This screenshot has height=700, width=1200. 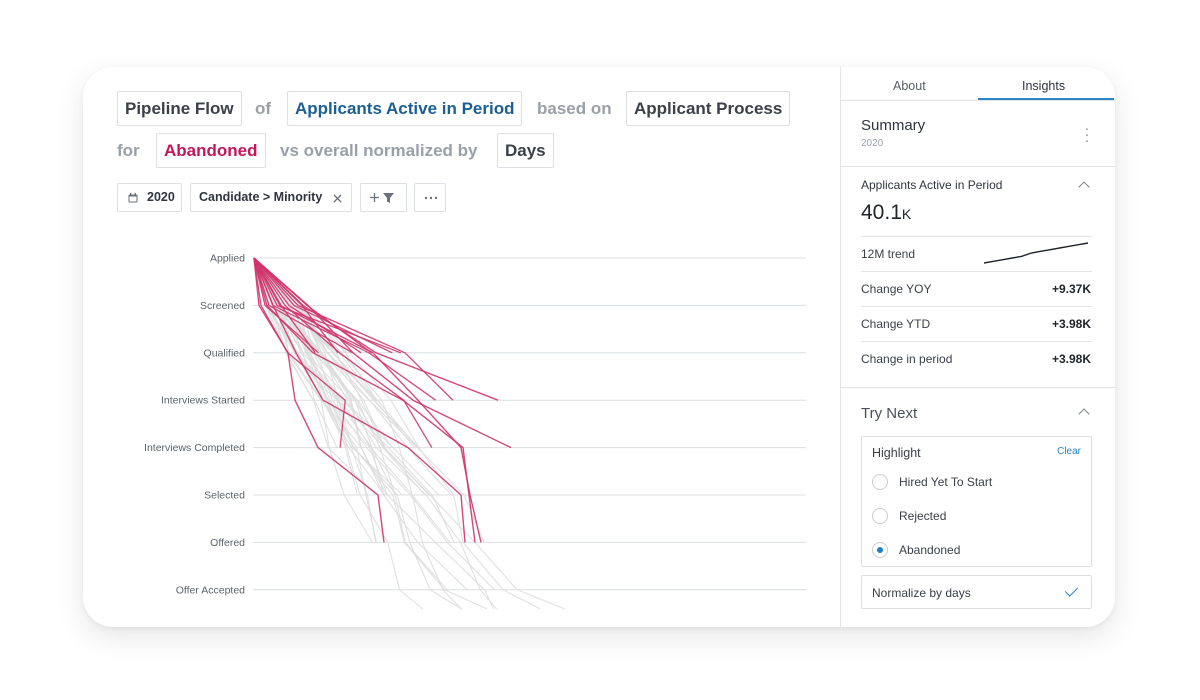 I want to click on highlight-selector: Abandoned, so click(x=211, y=150).